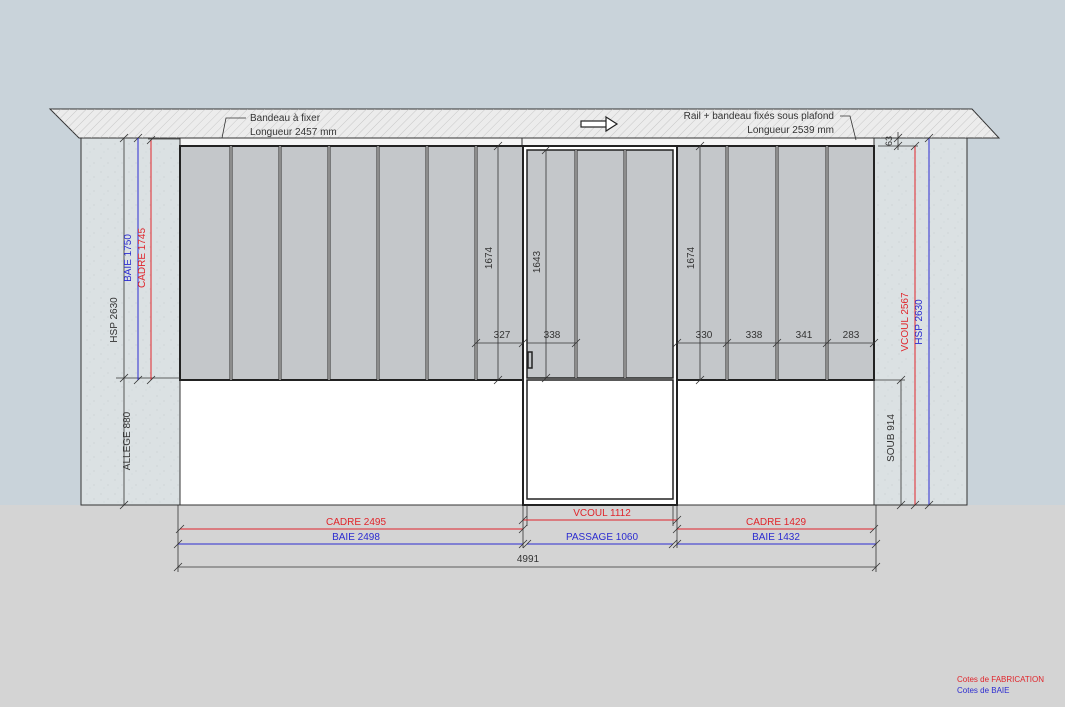 This screenshot has height=707, width=1065. What do you see at coordinates (527, 142) in the screenshot?
I see `bandeau` at bounding box center [527, 142].